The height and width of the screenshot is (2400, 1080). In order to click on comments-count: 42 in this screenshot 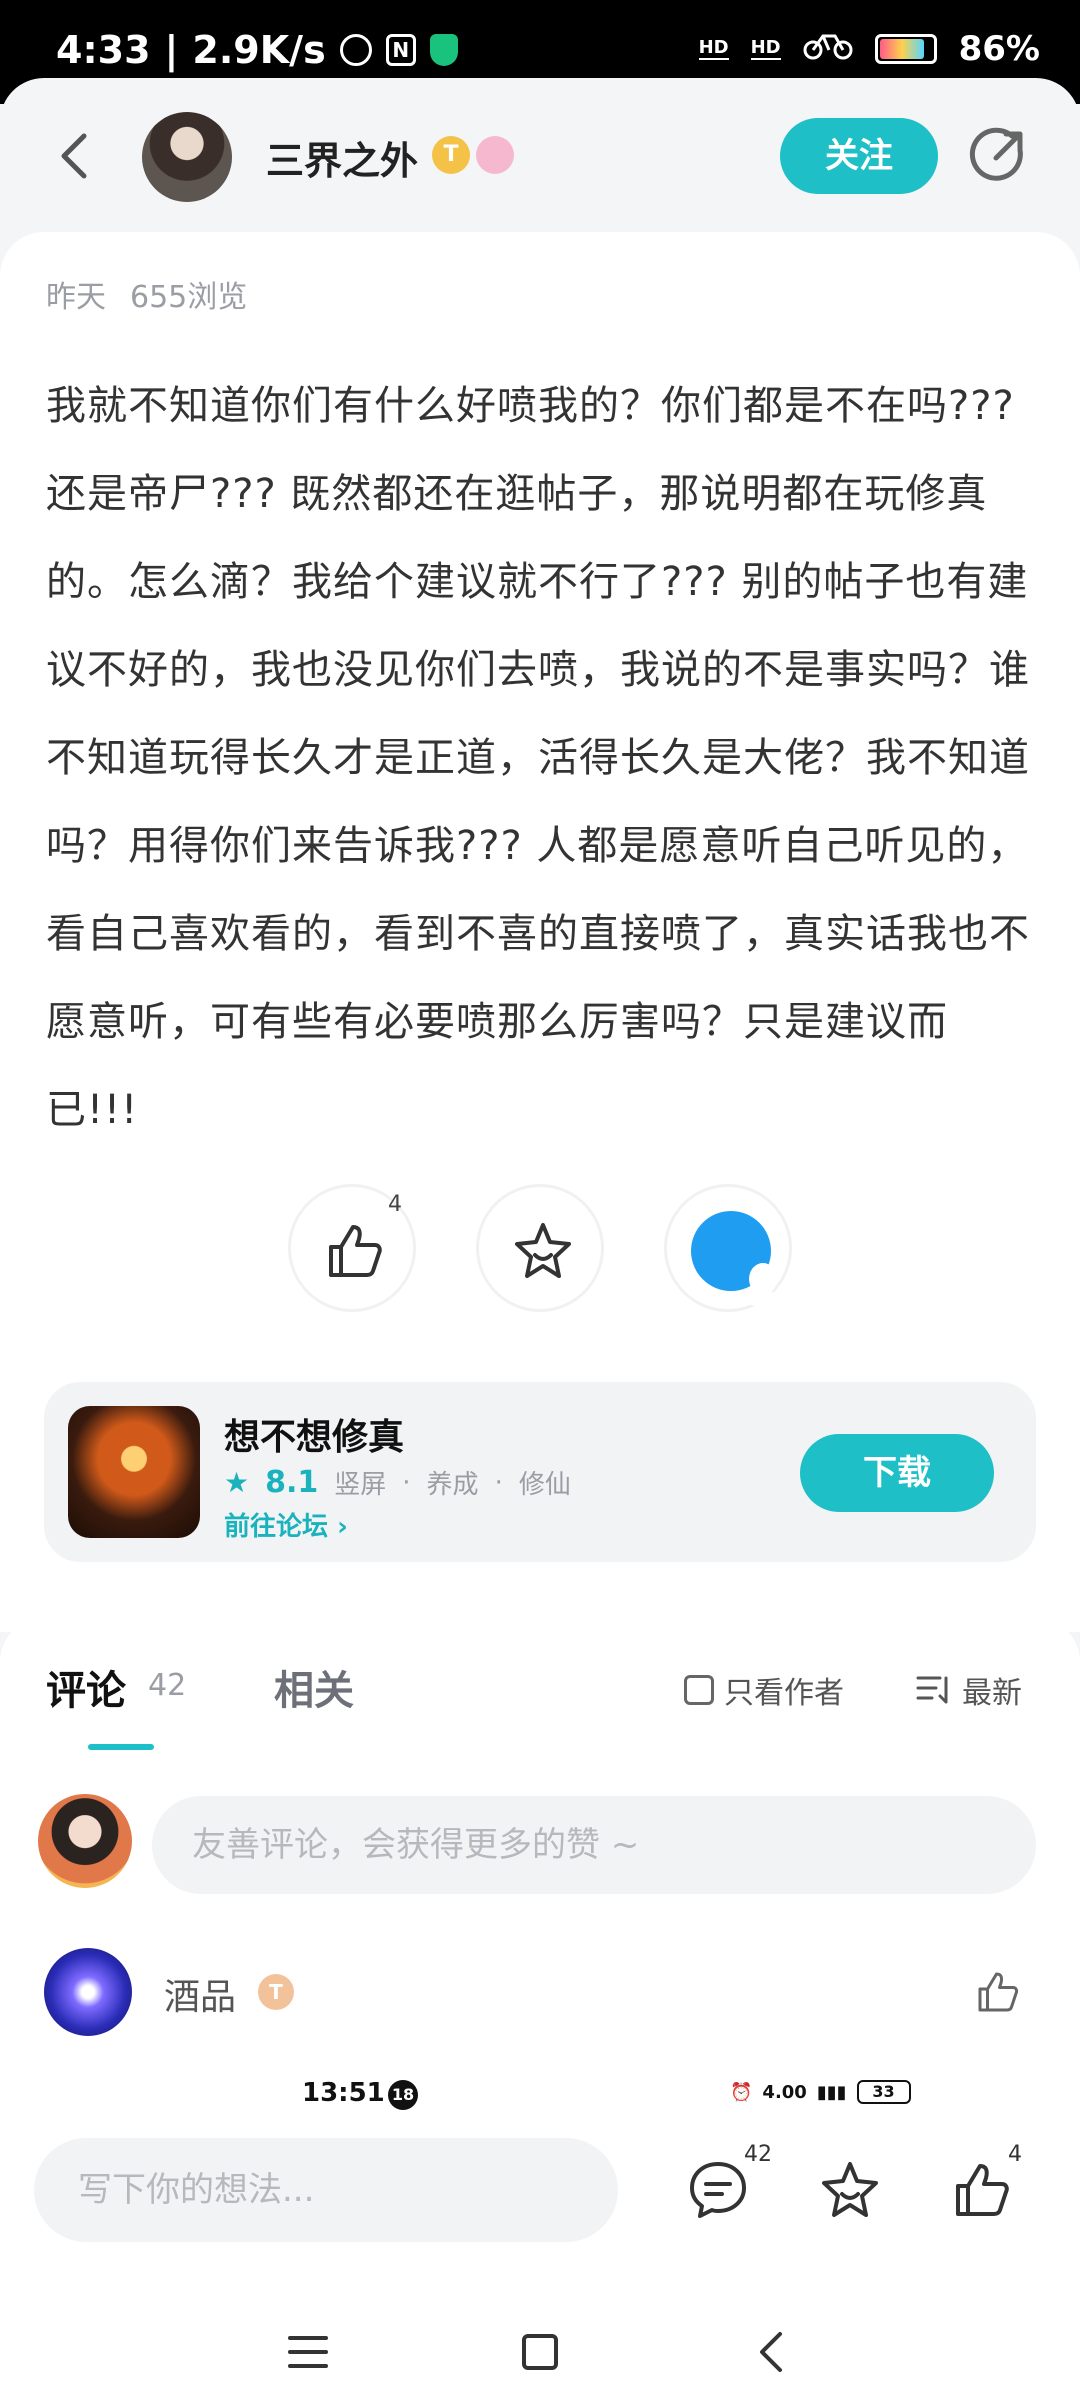, I will do `click(167, 1685)`.